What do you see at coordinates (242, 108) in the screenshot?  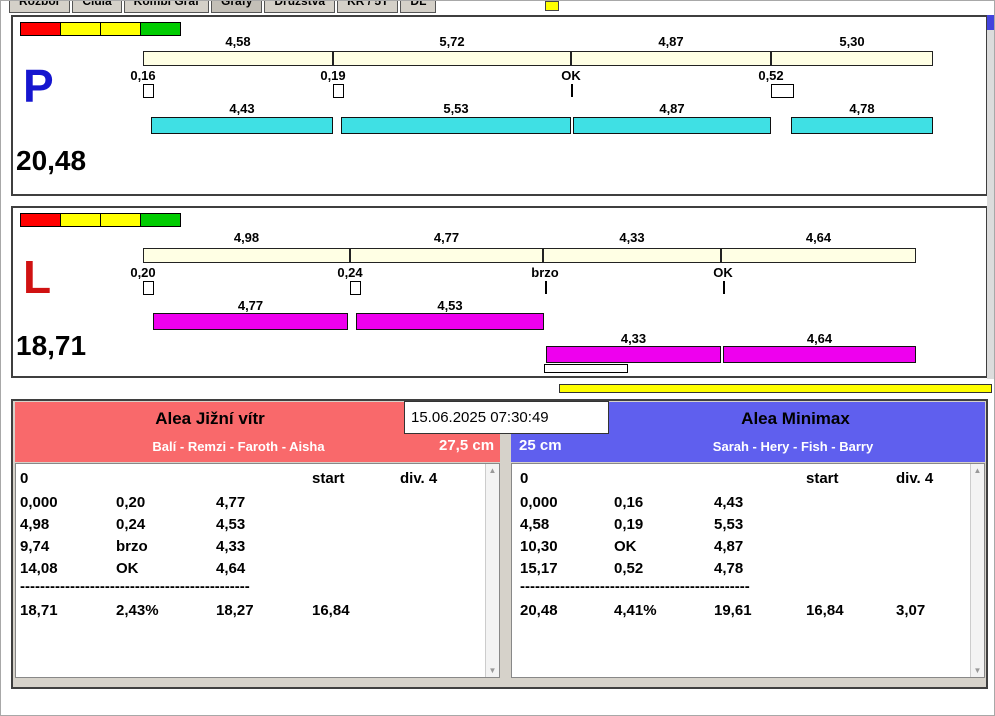 I see `split-time-label: 4,43` at bounding box center [242, 108].